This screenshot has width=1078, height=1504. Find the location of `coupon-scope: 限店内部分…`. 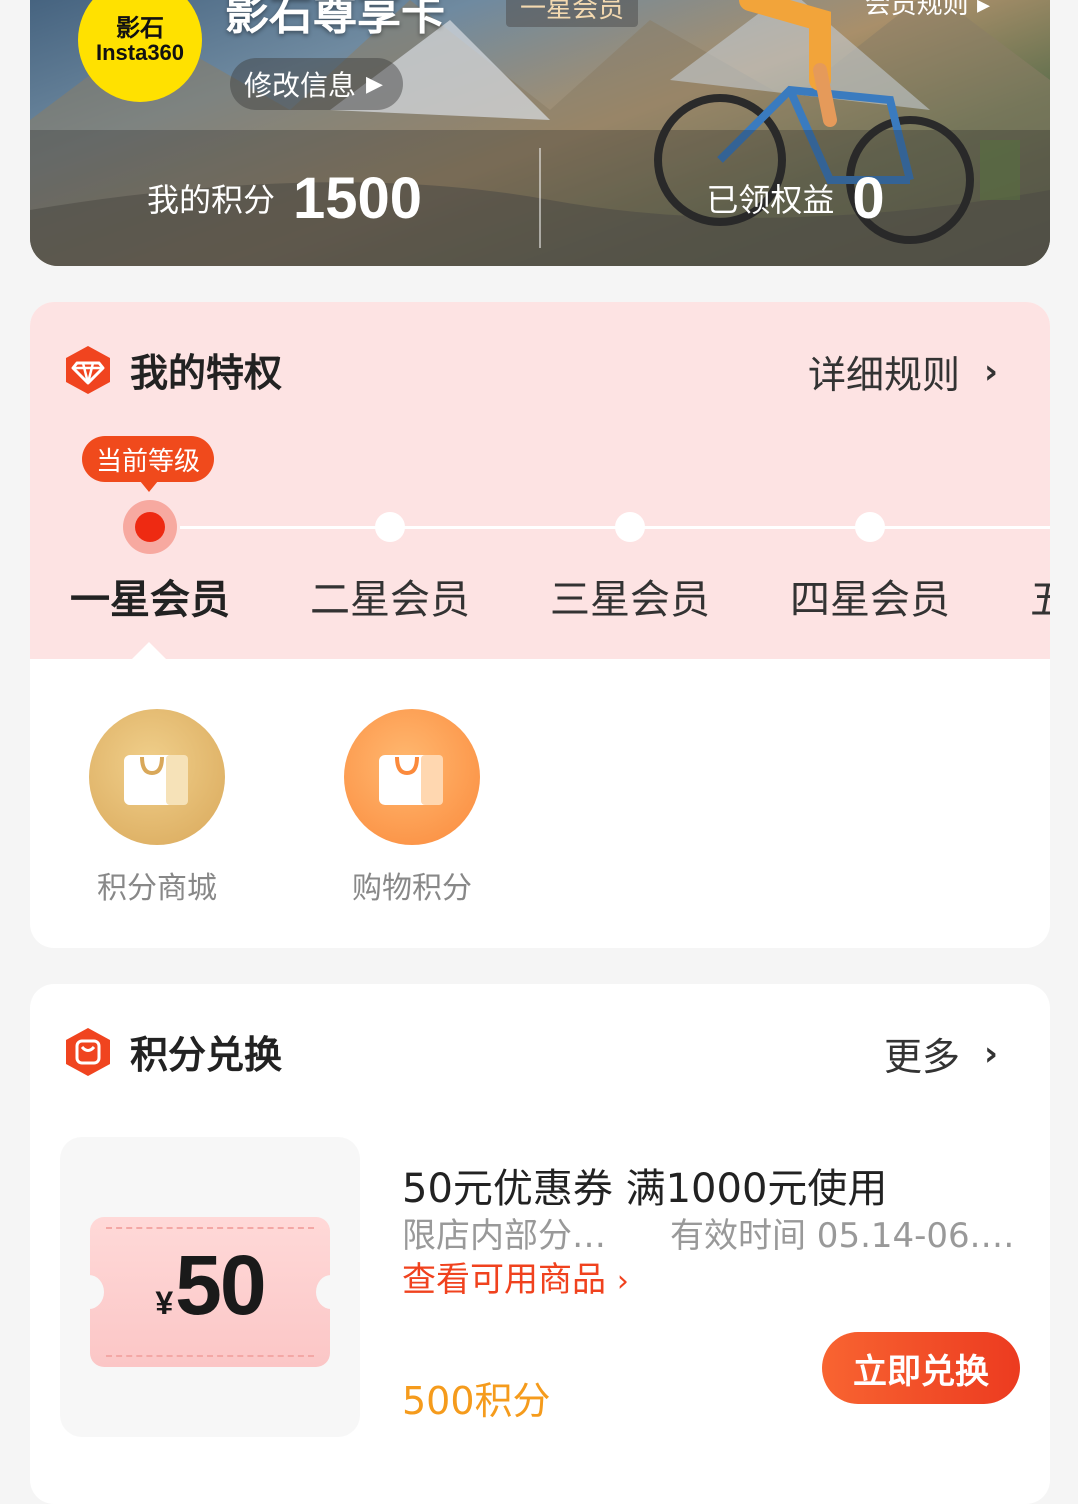

coupon-scope: 限店内部分… is located at coordinates (504, 1236).